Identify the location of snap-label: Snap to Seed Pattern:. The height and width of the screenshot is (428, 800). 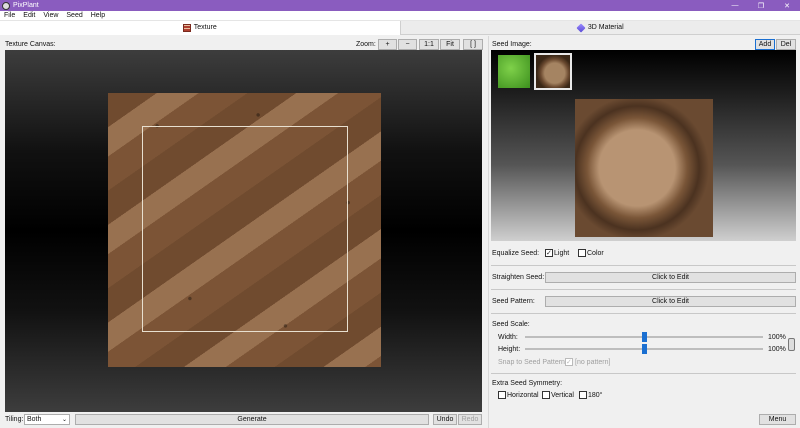
(532, 362).